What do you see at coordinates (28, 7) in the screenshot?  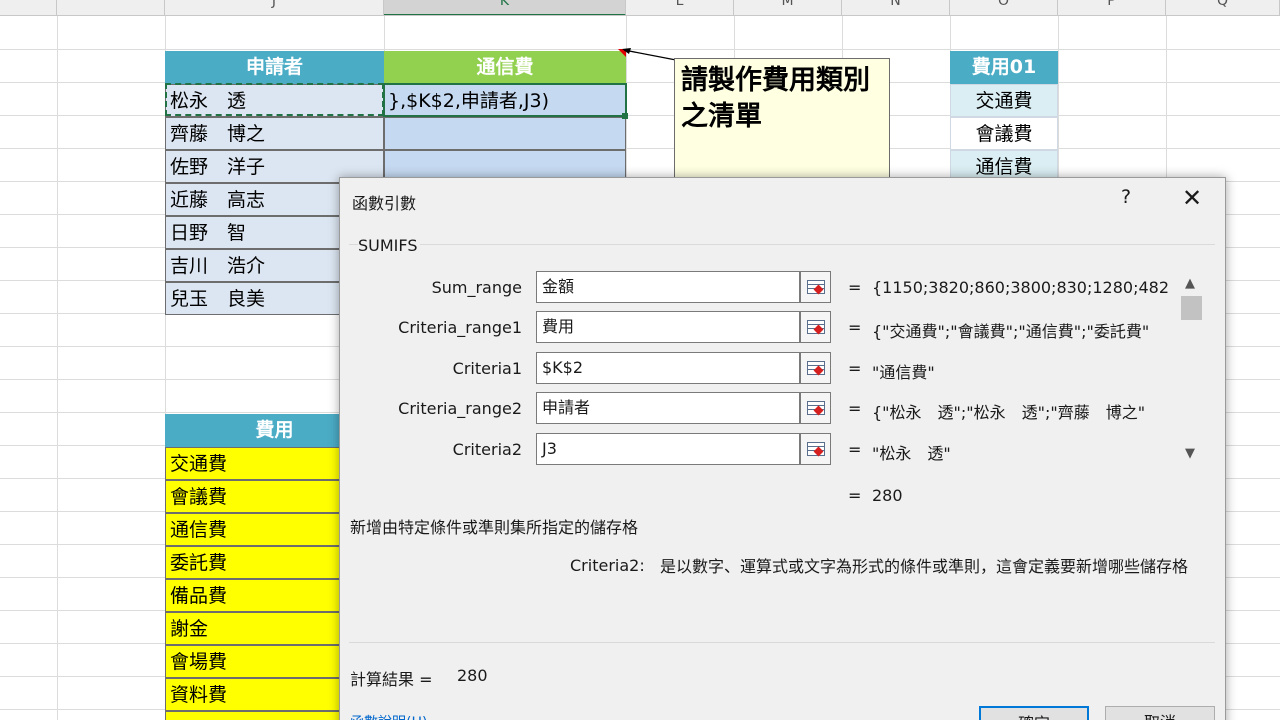 I see `row-header-corner` at bounding box center [28, 7].